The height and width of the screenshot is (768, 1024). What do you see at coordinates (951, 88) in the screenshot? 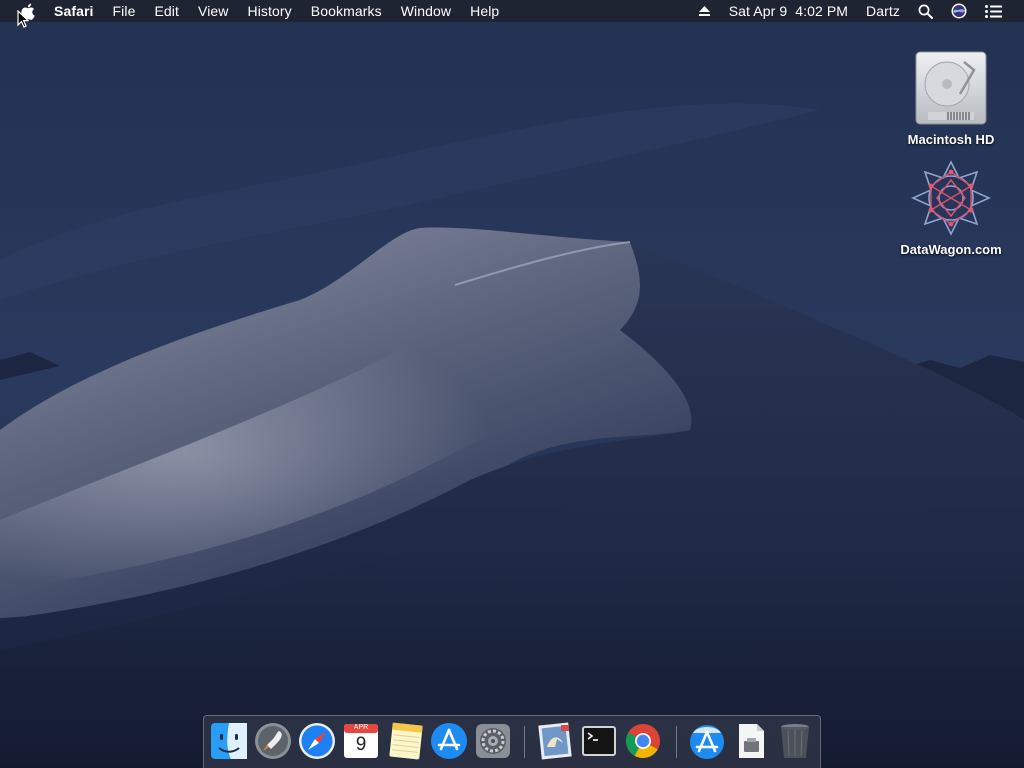
I see `hard-drive-icon` at bounding box center [951, 88].